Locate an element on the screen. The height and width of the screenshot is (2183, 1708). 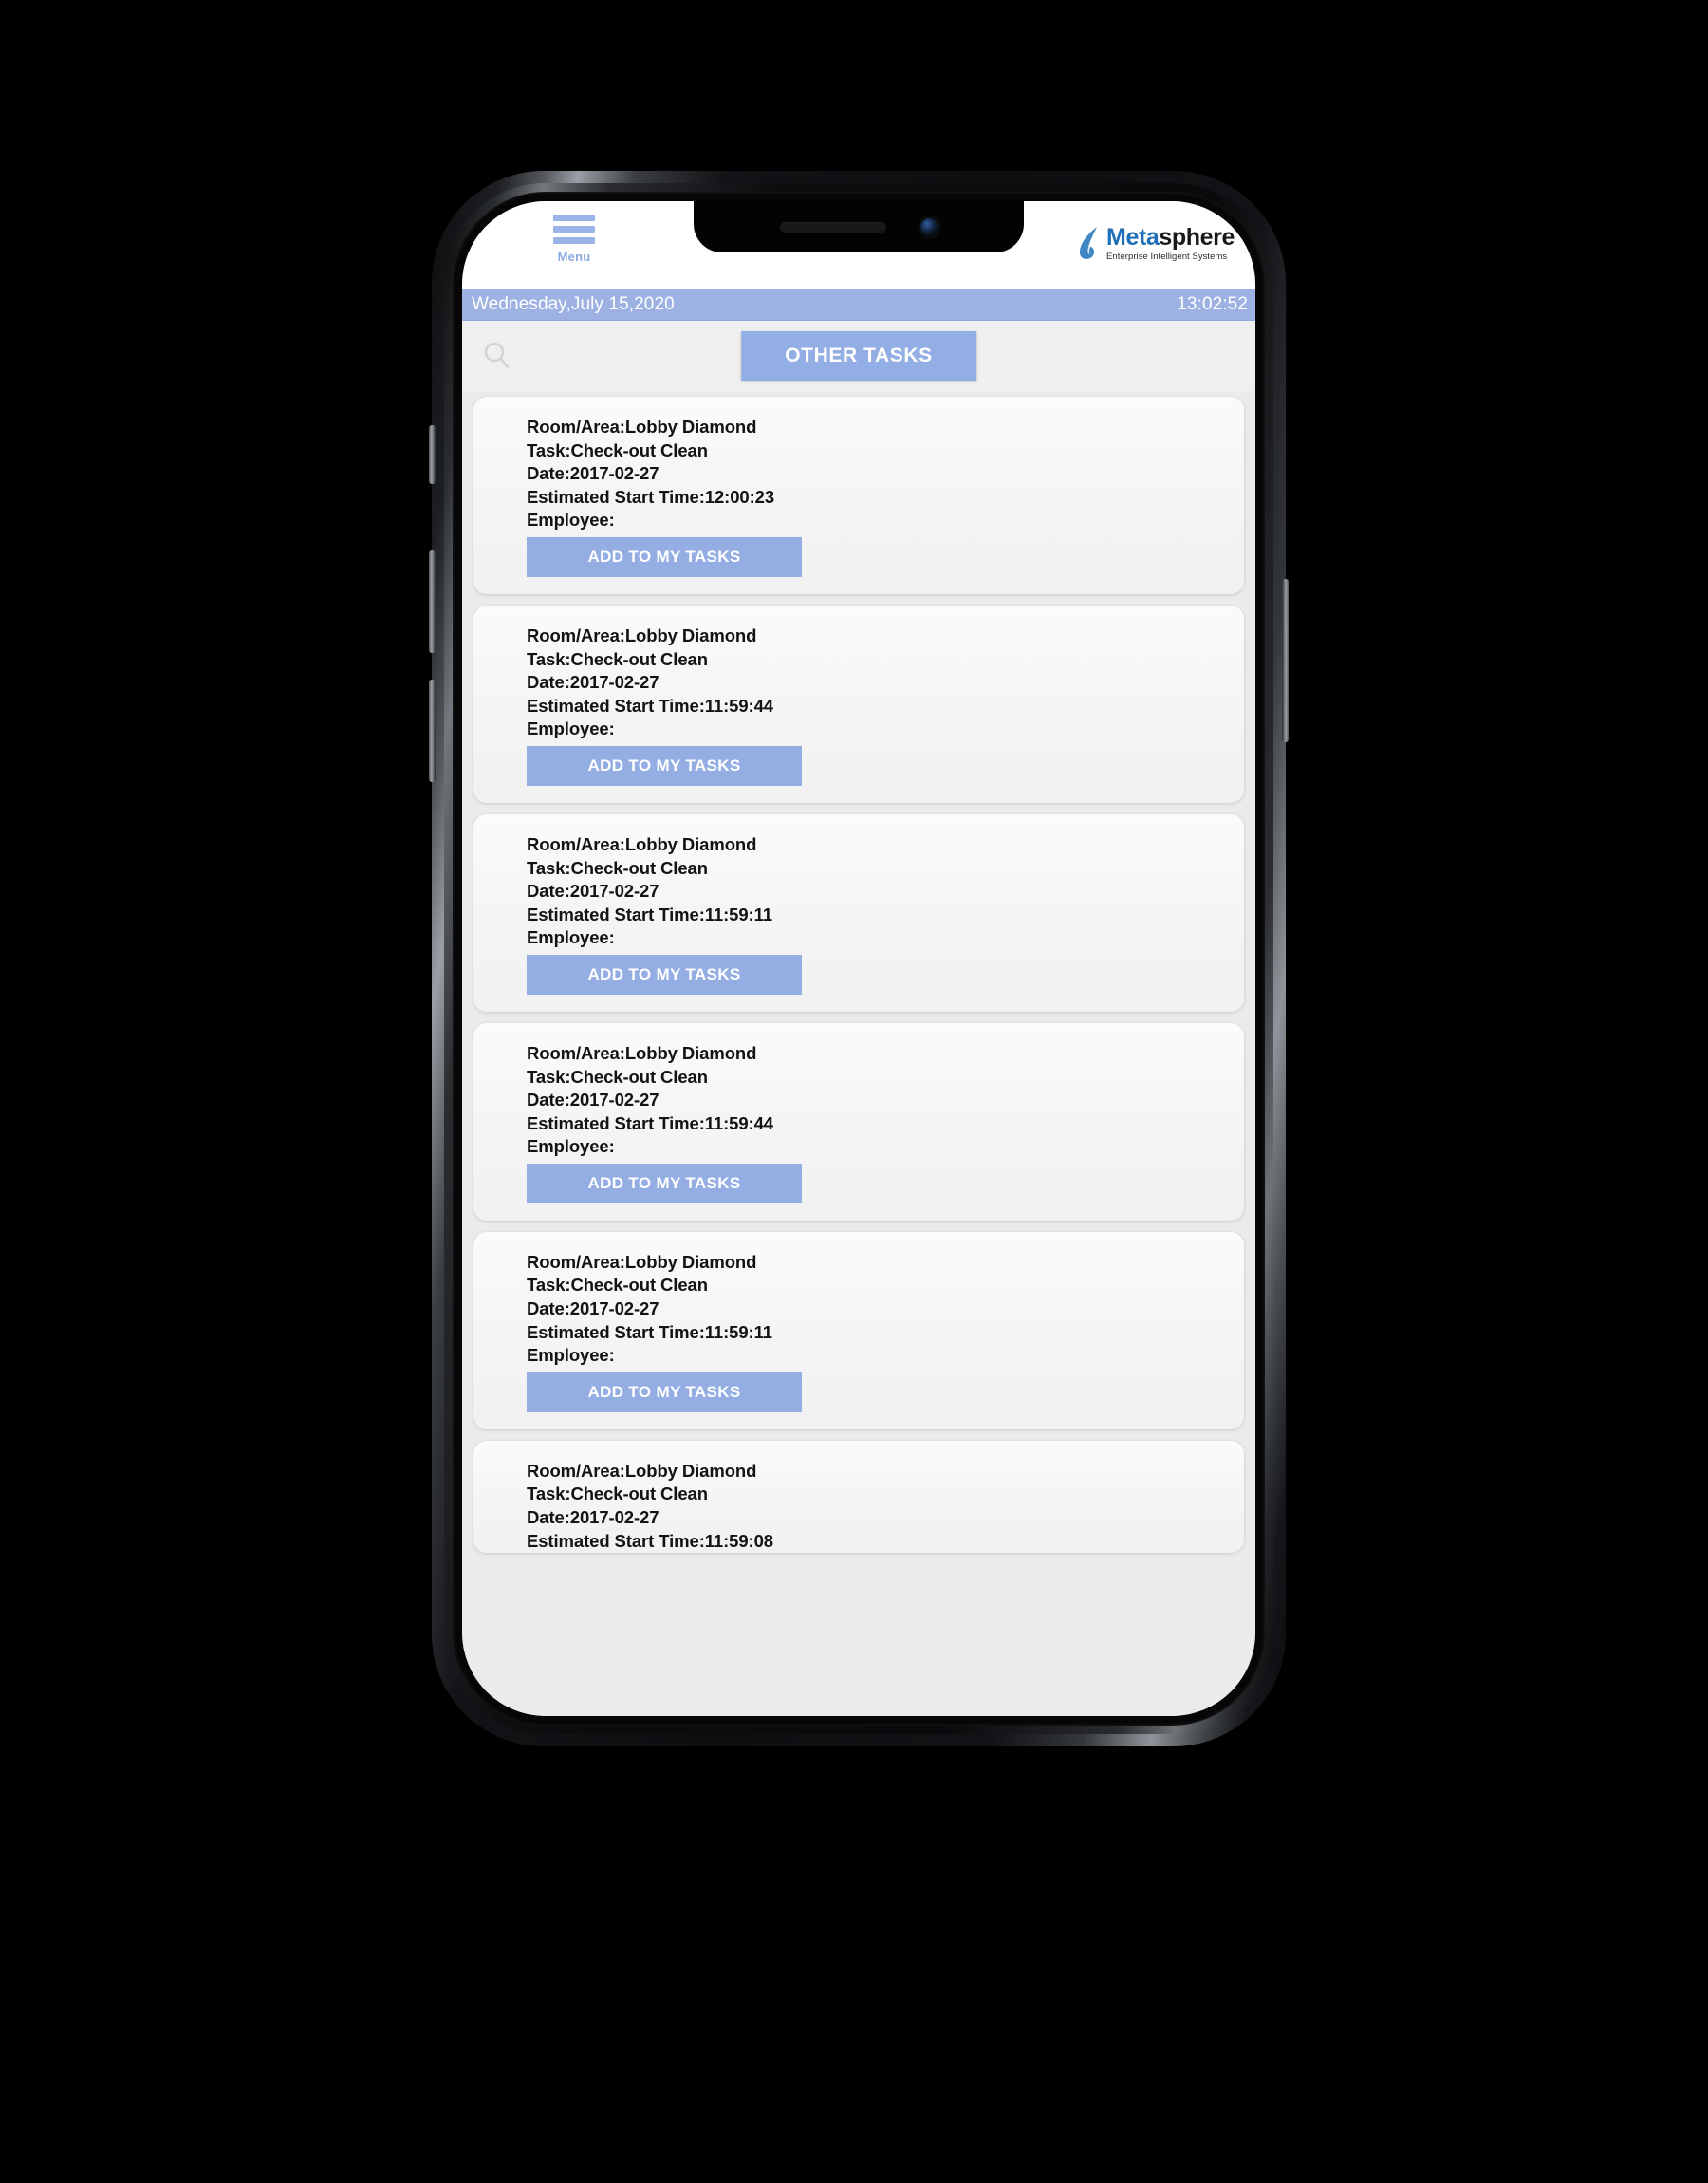
earpiece-speaker-icon is located at coordinates (833, 227).